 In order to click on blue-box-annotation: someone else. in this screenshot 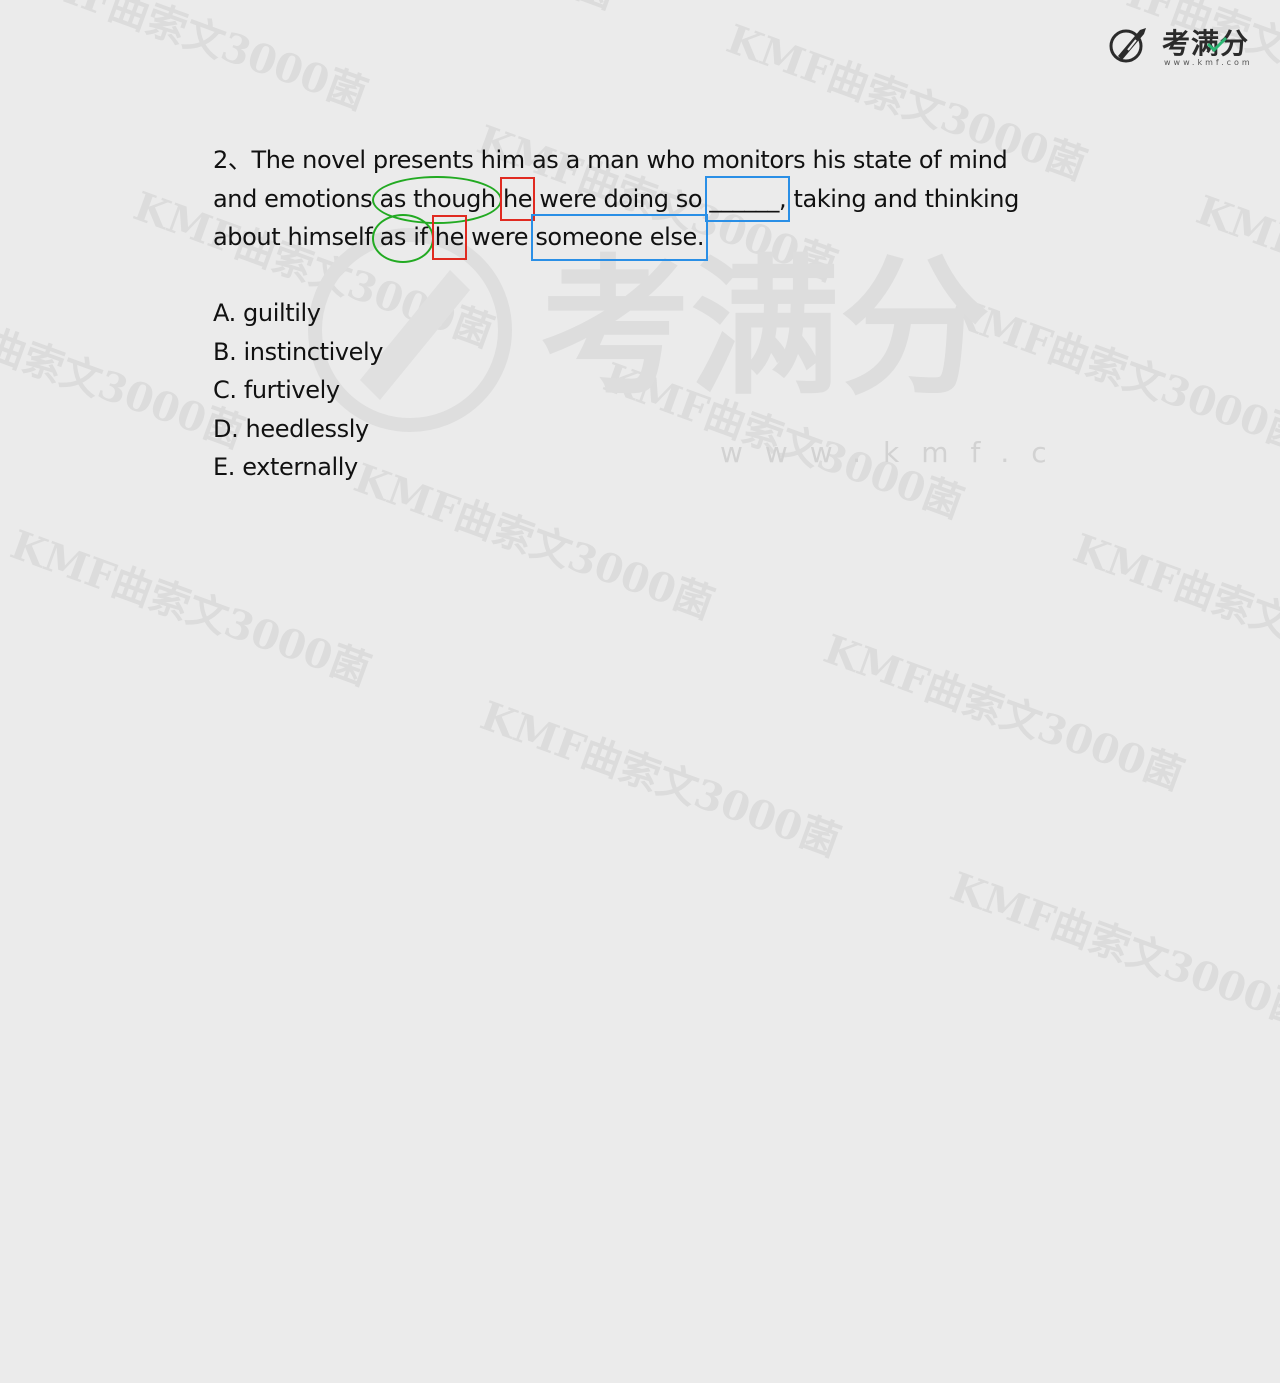, I will do `click(620, 237)`.